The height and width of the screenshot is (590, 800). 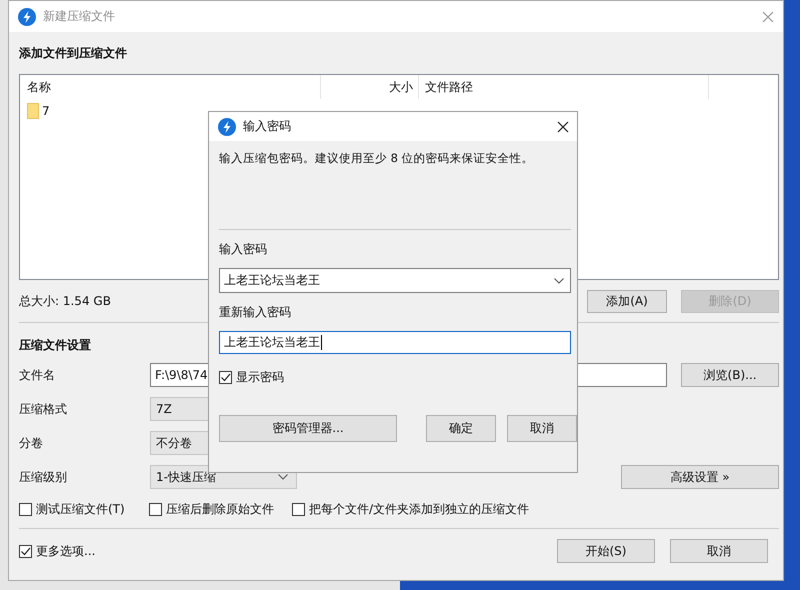 I want to click on section-title: 压缩文件设置, so click(x=55, y=345).